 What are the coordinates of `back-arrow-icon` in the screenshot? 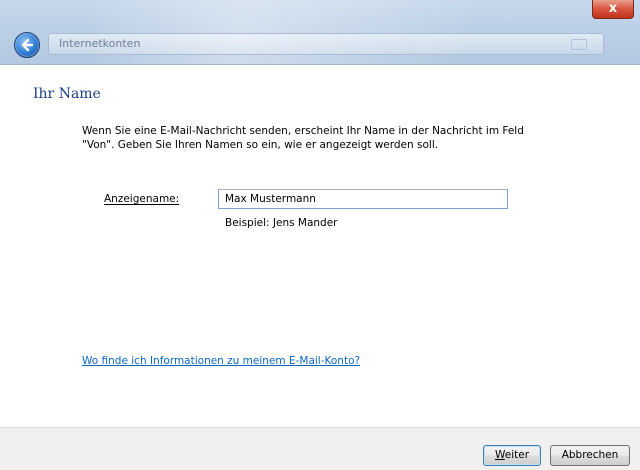 It's located at (27, 45).